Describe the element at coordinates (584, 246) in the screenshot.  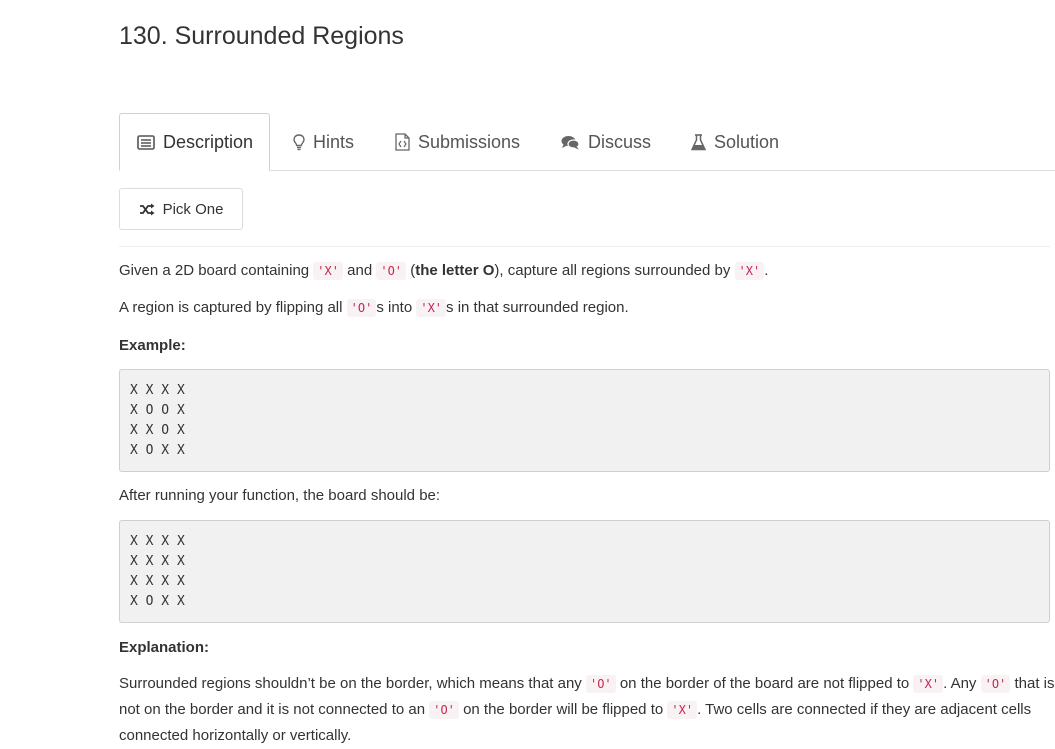
I see `divider` at that location.